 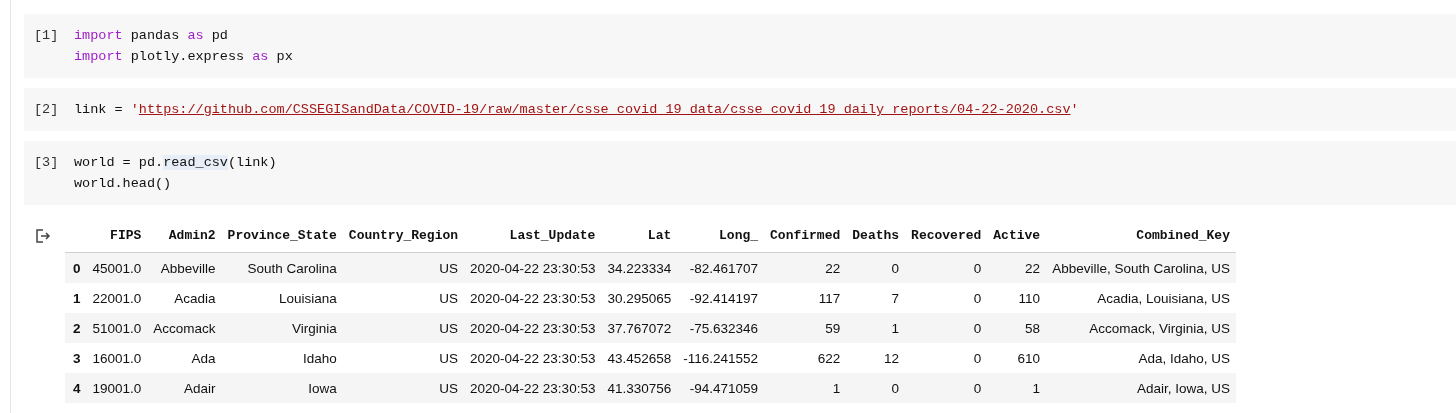 What do you see at coordinates (155, 35) in the screenshot?
I see `code-text: pandas` at bounding box center [155, 35].